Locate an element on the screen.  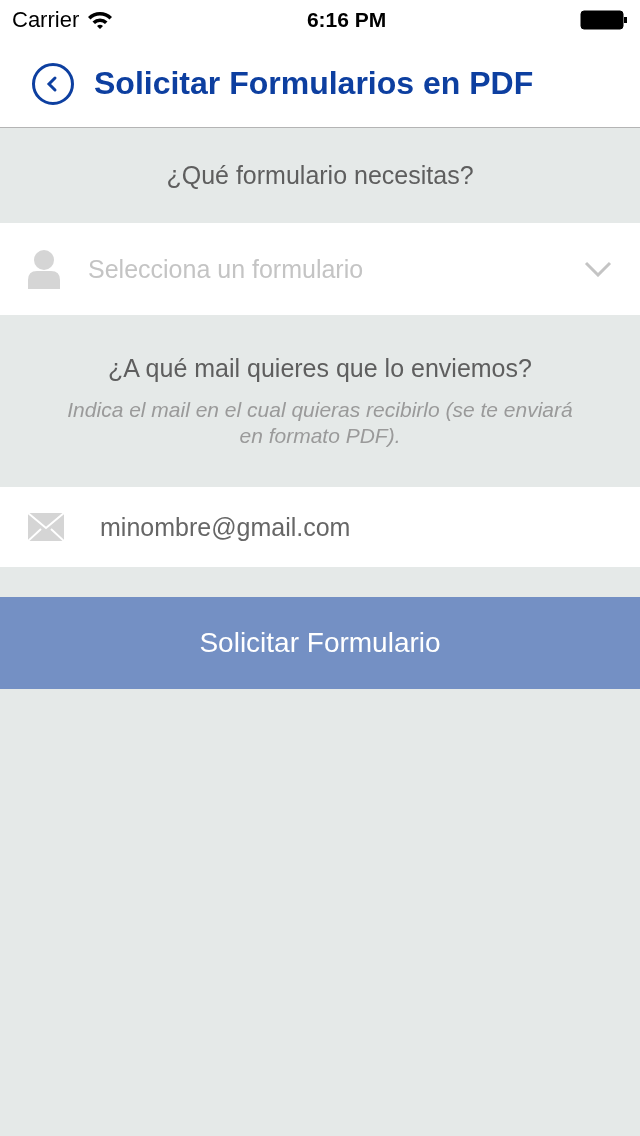
hint-text: Indica el mail en el cual quieras recibirlo (se te enviará en formato PDF). is located at coordinates (320, 422).